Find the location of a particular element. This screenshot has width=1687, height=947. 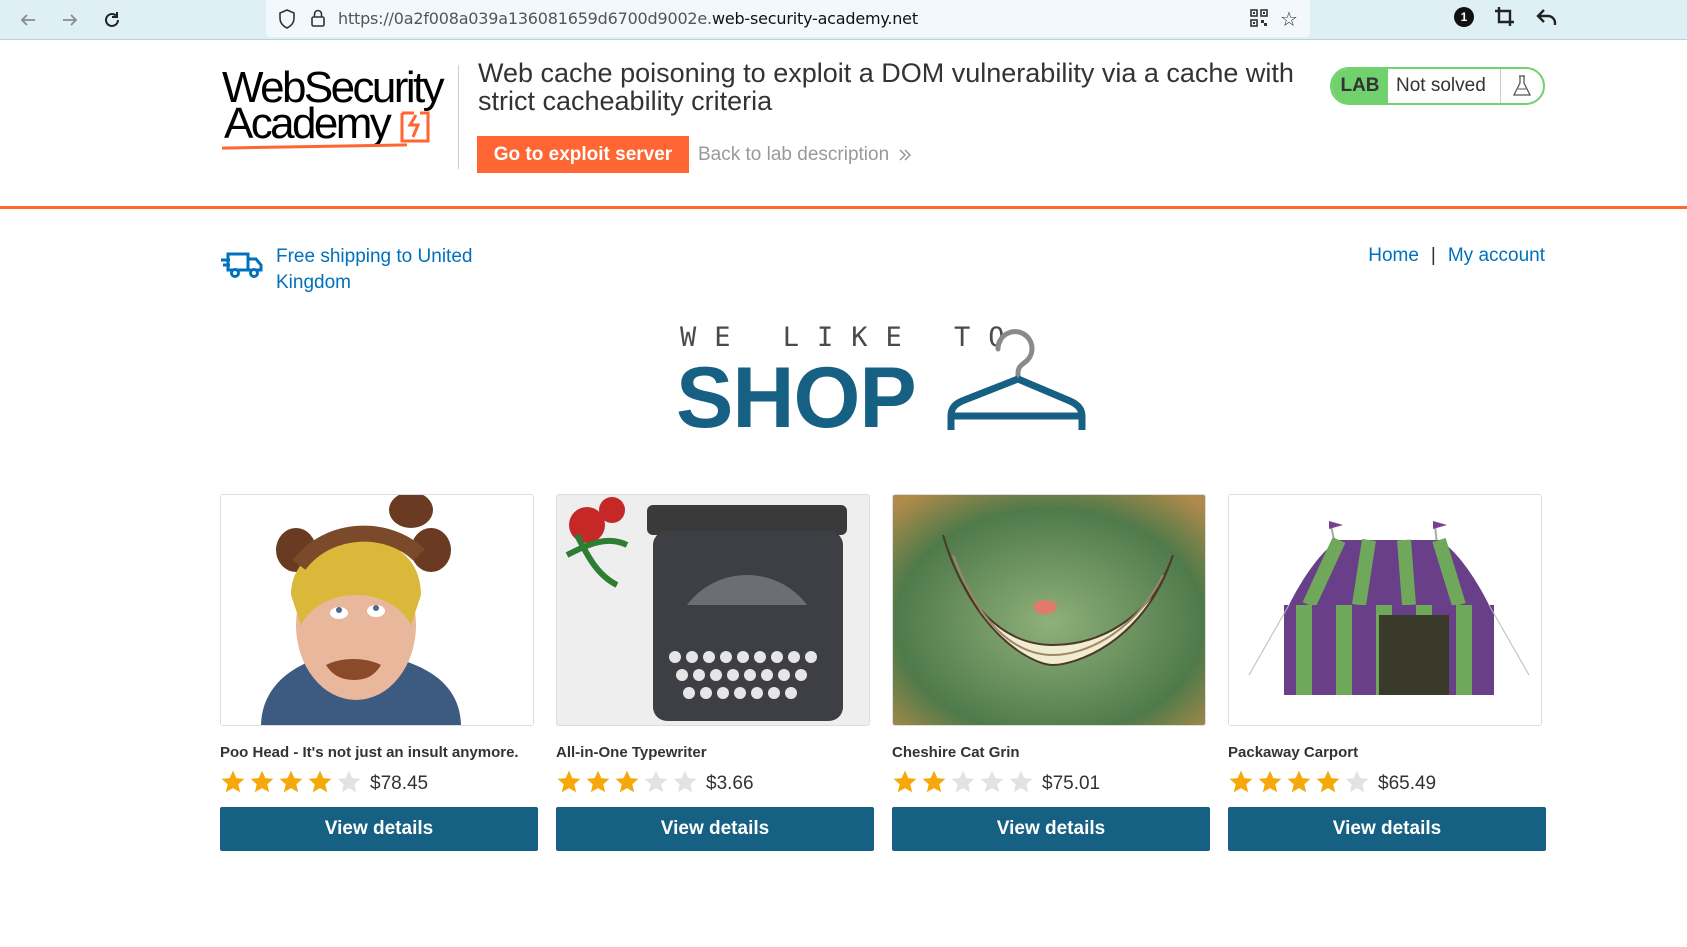

hero-title: SHOP is located at coordinates (796, 398).